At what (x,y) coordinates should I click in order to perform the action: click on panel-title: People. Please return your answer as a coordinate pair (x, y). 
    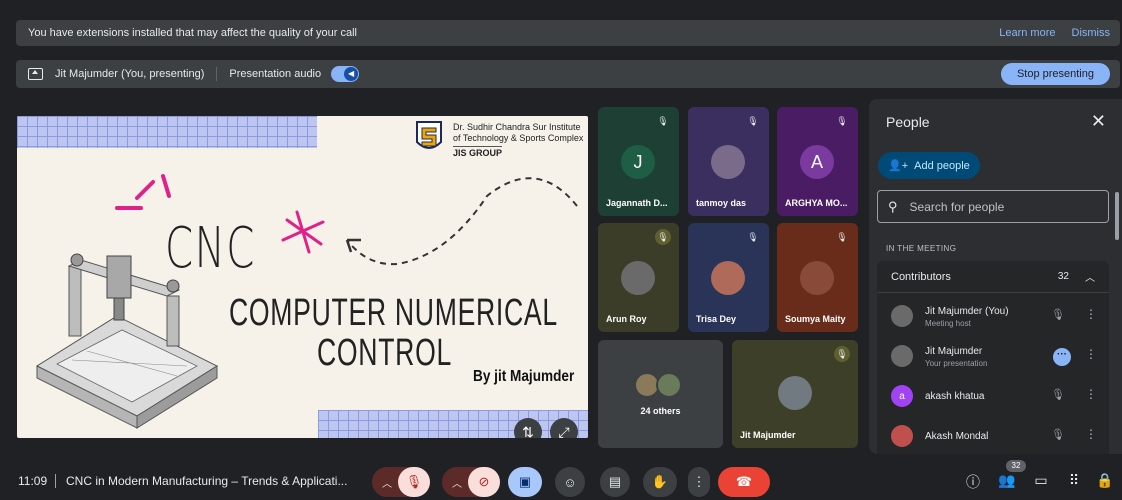
    Looking at the image, I should click on (908, 122).